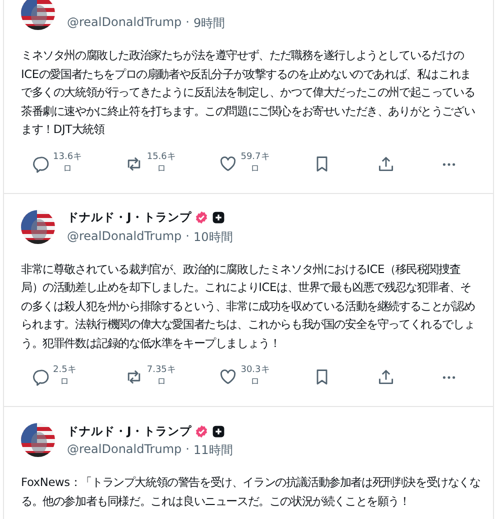 The height and width of the screenshot is (519, 498). What do you see at coordinates (161, 162) in the screenshot?
I see `repost-count: 15.6キロ` at bounding box center [161, 162].